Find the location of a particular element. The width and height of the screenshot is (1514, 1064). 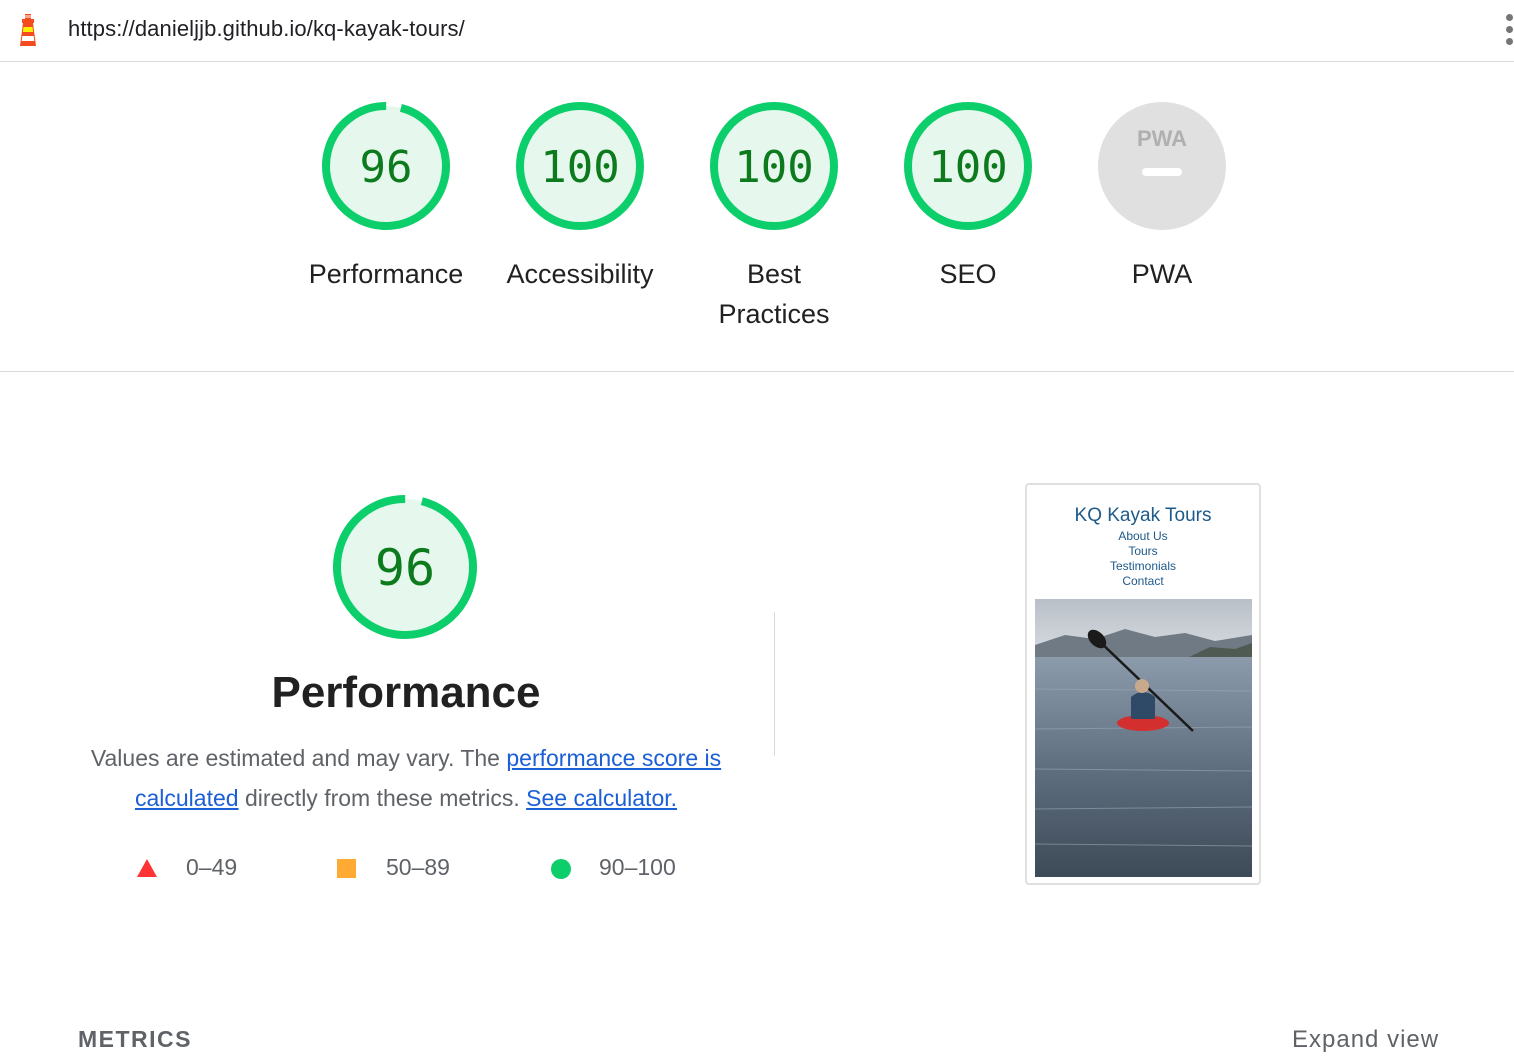

svg-text: PWA is located at coordinates (1162, 138).